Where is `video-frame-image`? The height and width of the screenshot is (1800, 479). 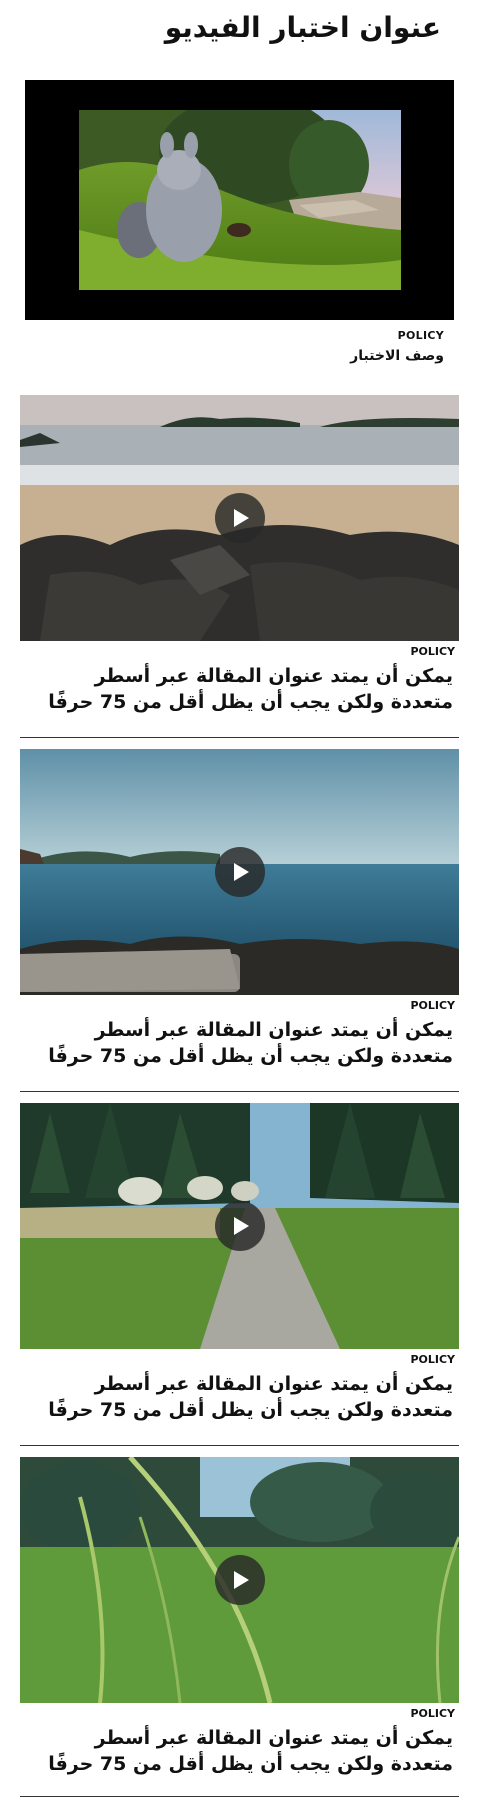
video-frame-image is located at coordinates (240, 200).